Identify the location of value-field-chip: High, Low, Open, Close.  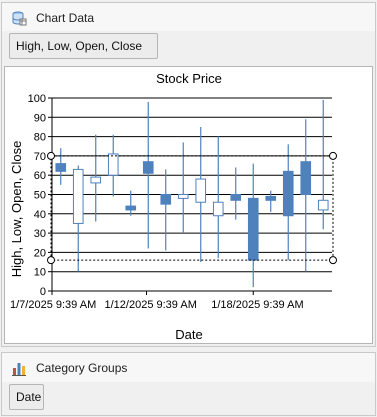
(83, 46).